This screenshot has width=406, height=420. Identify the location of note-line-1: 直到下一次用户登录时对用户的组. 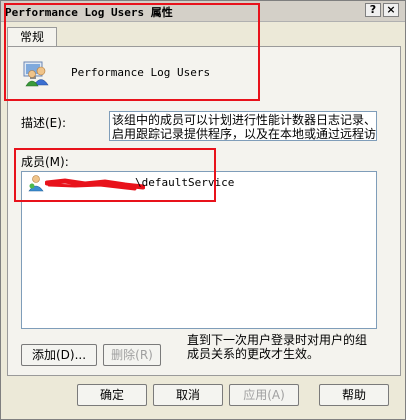
(277, 340).